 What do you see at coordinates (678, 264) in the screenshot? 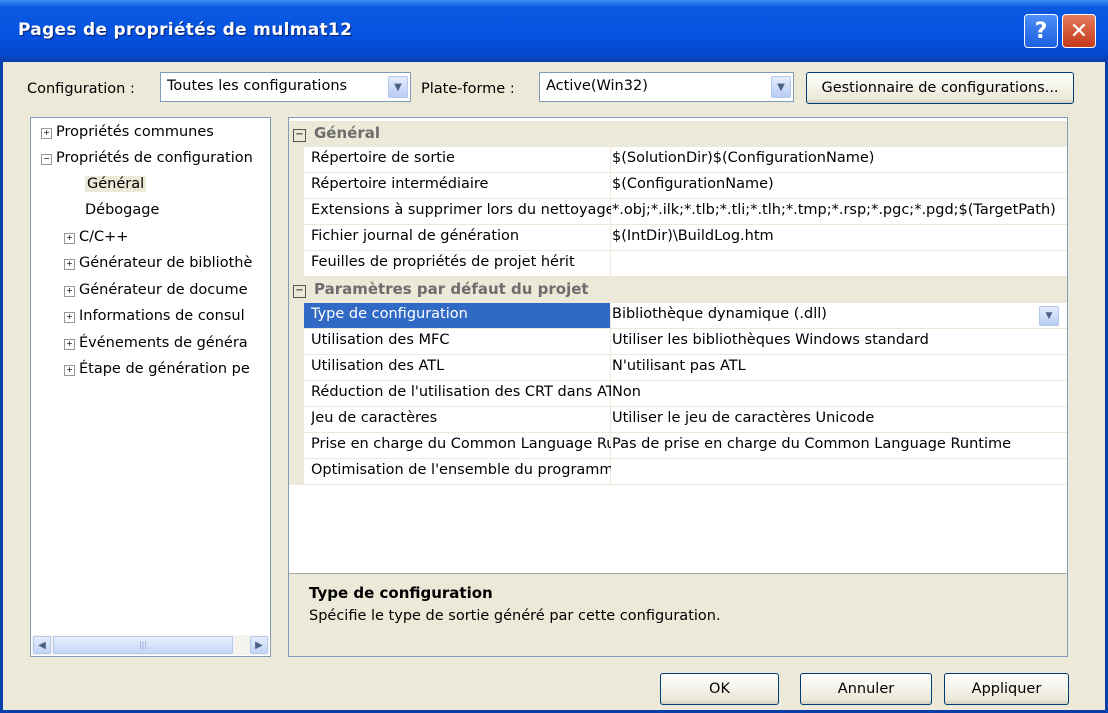
I see `property-row: Feuilles de propriétés de projet hérit` at bounding box center [678, 264].